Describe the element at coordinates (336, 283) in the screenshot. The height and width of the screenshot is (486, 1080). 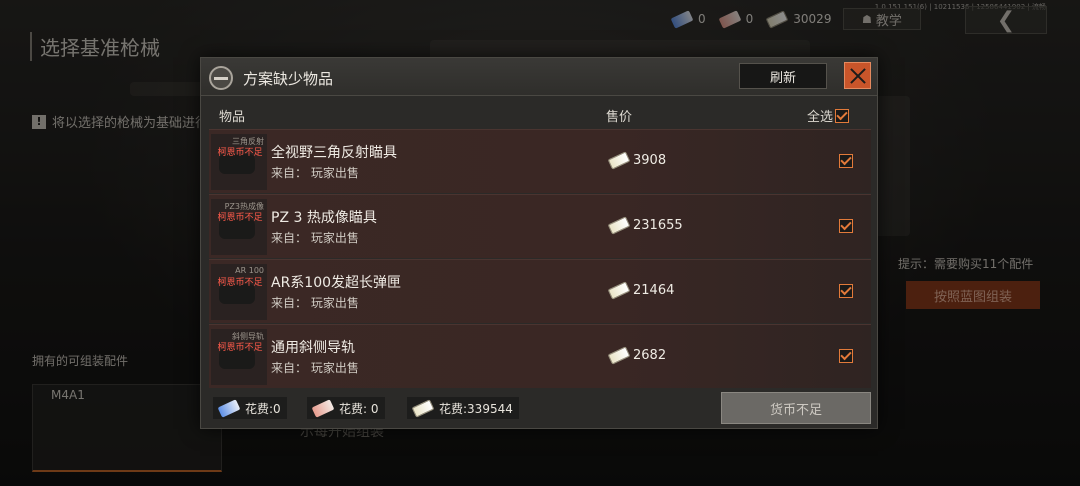
I see `item-name: AR系100发超长弹匣` at that location.